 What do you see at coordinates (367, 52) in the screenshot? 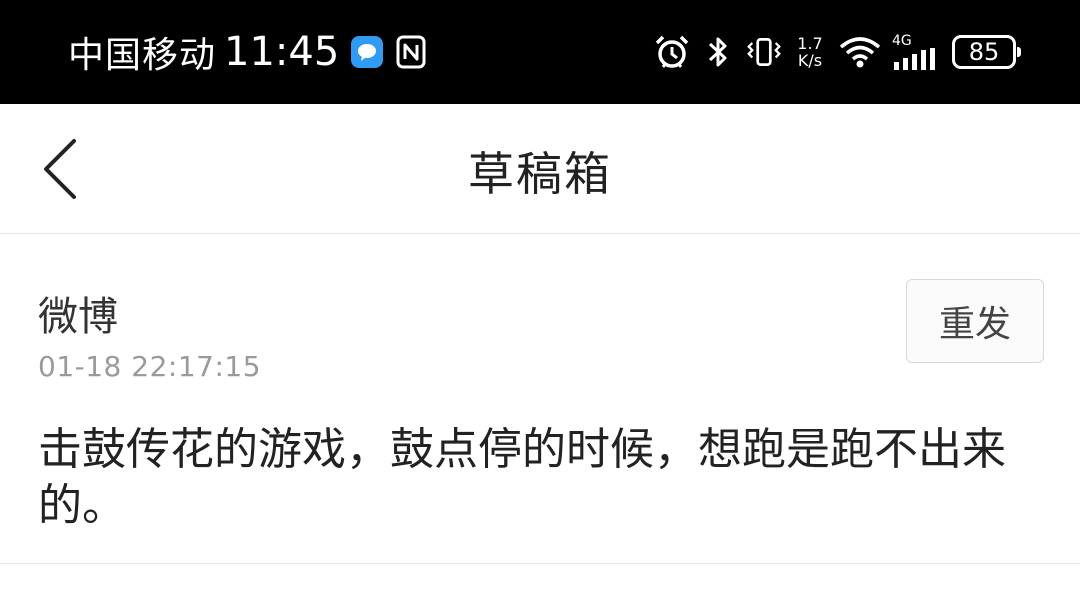
I see `message-icon` at bounding box center [367, 52].